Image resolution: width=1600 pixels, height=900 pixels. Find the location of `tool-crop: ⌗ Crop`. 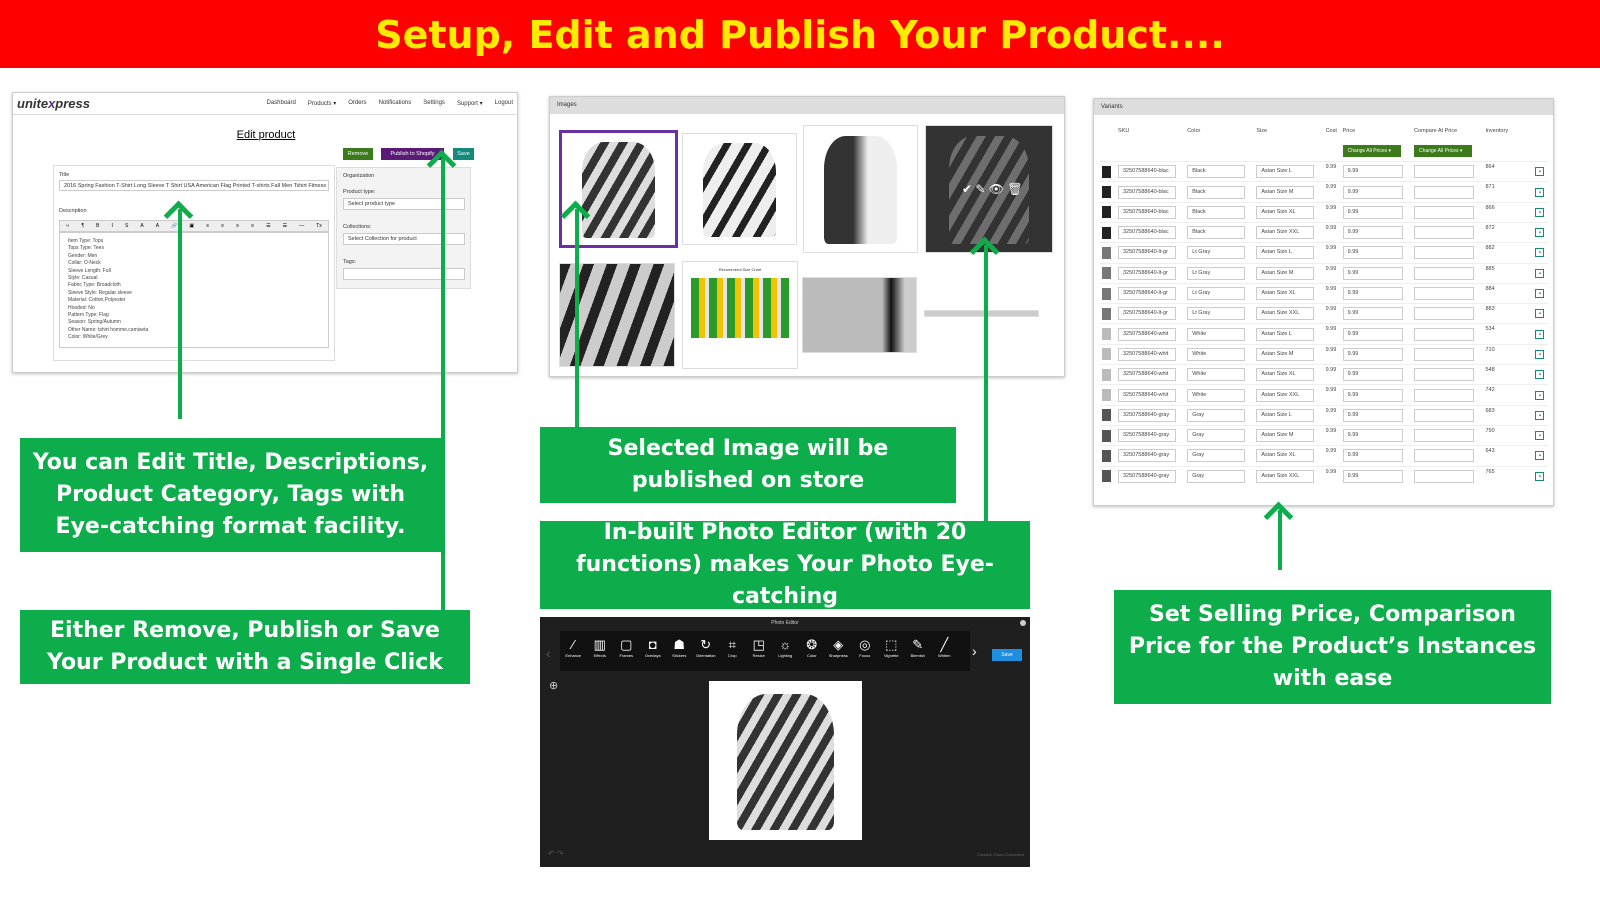

tool-crop: ⌗ Crop is located at coordinates (732, 647).